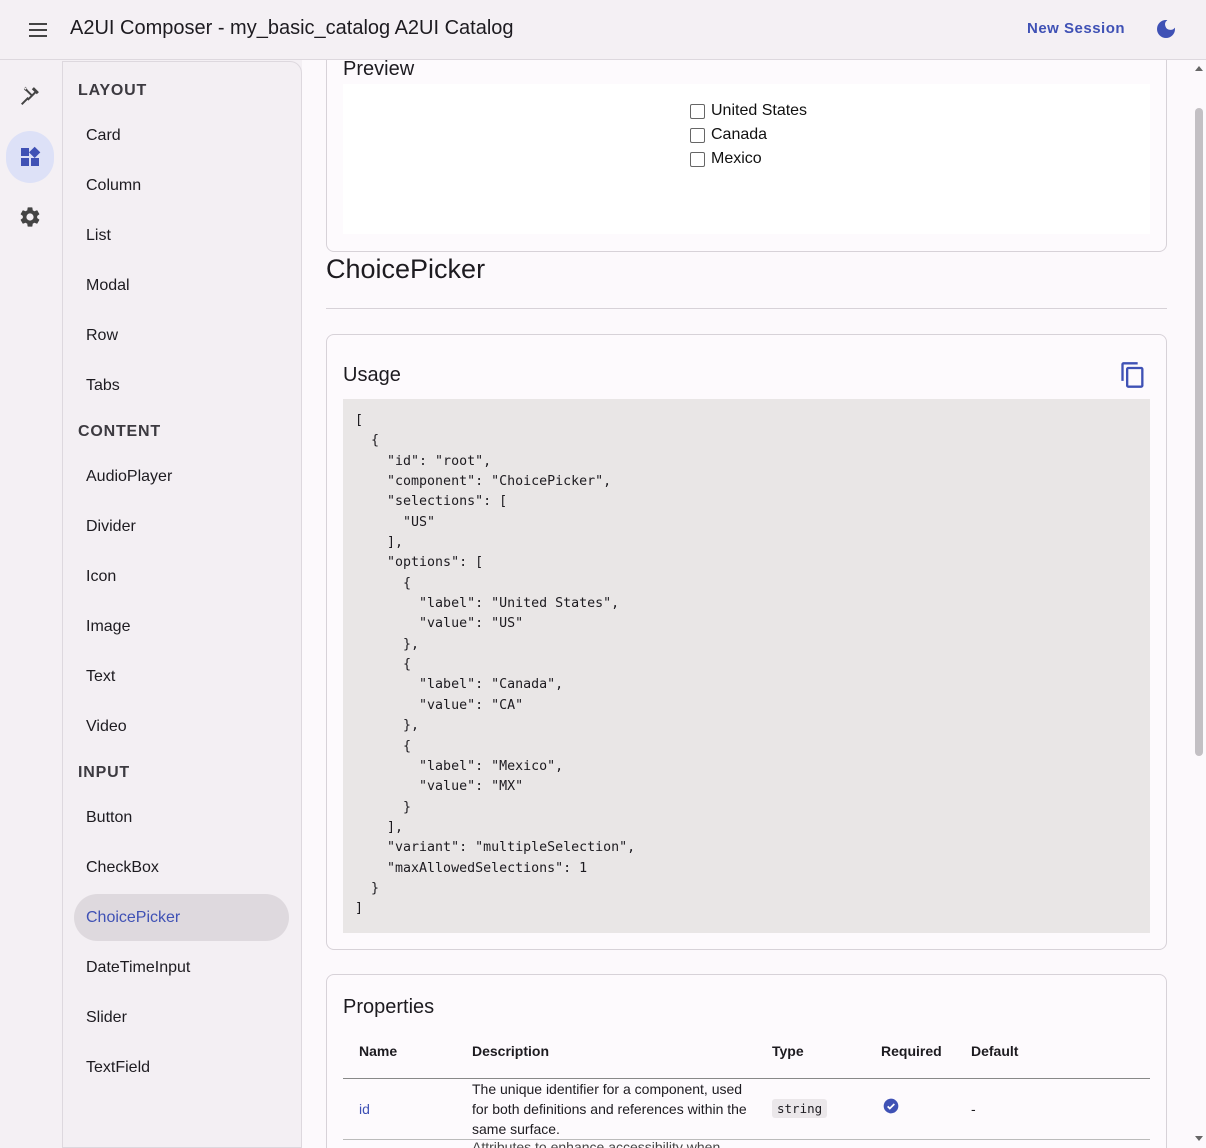 This screenshot has width=1206, height=1148. I want to click on nav-item-choicepicker: ChoicePicker, so click(181, 917).